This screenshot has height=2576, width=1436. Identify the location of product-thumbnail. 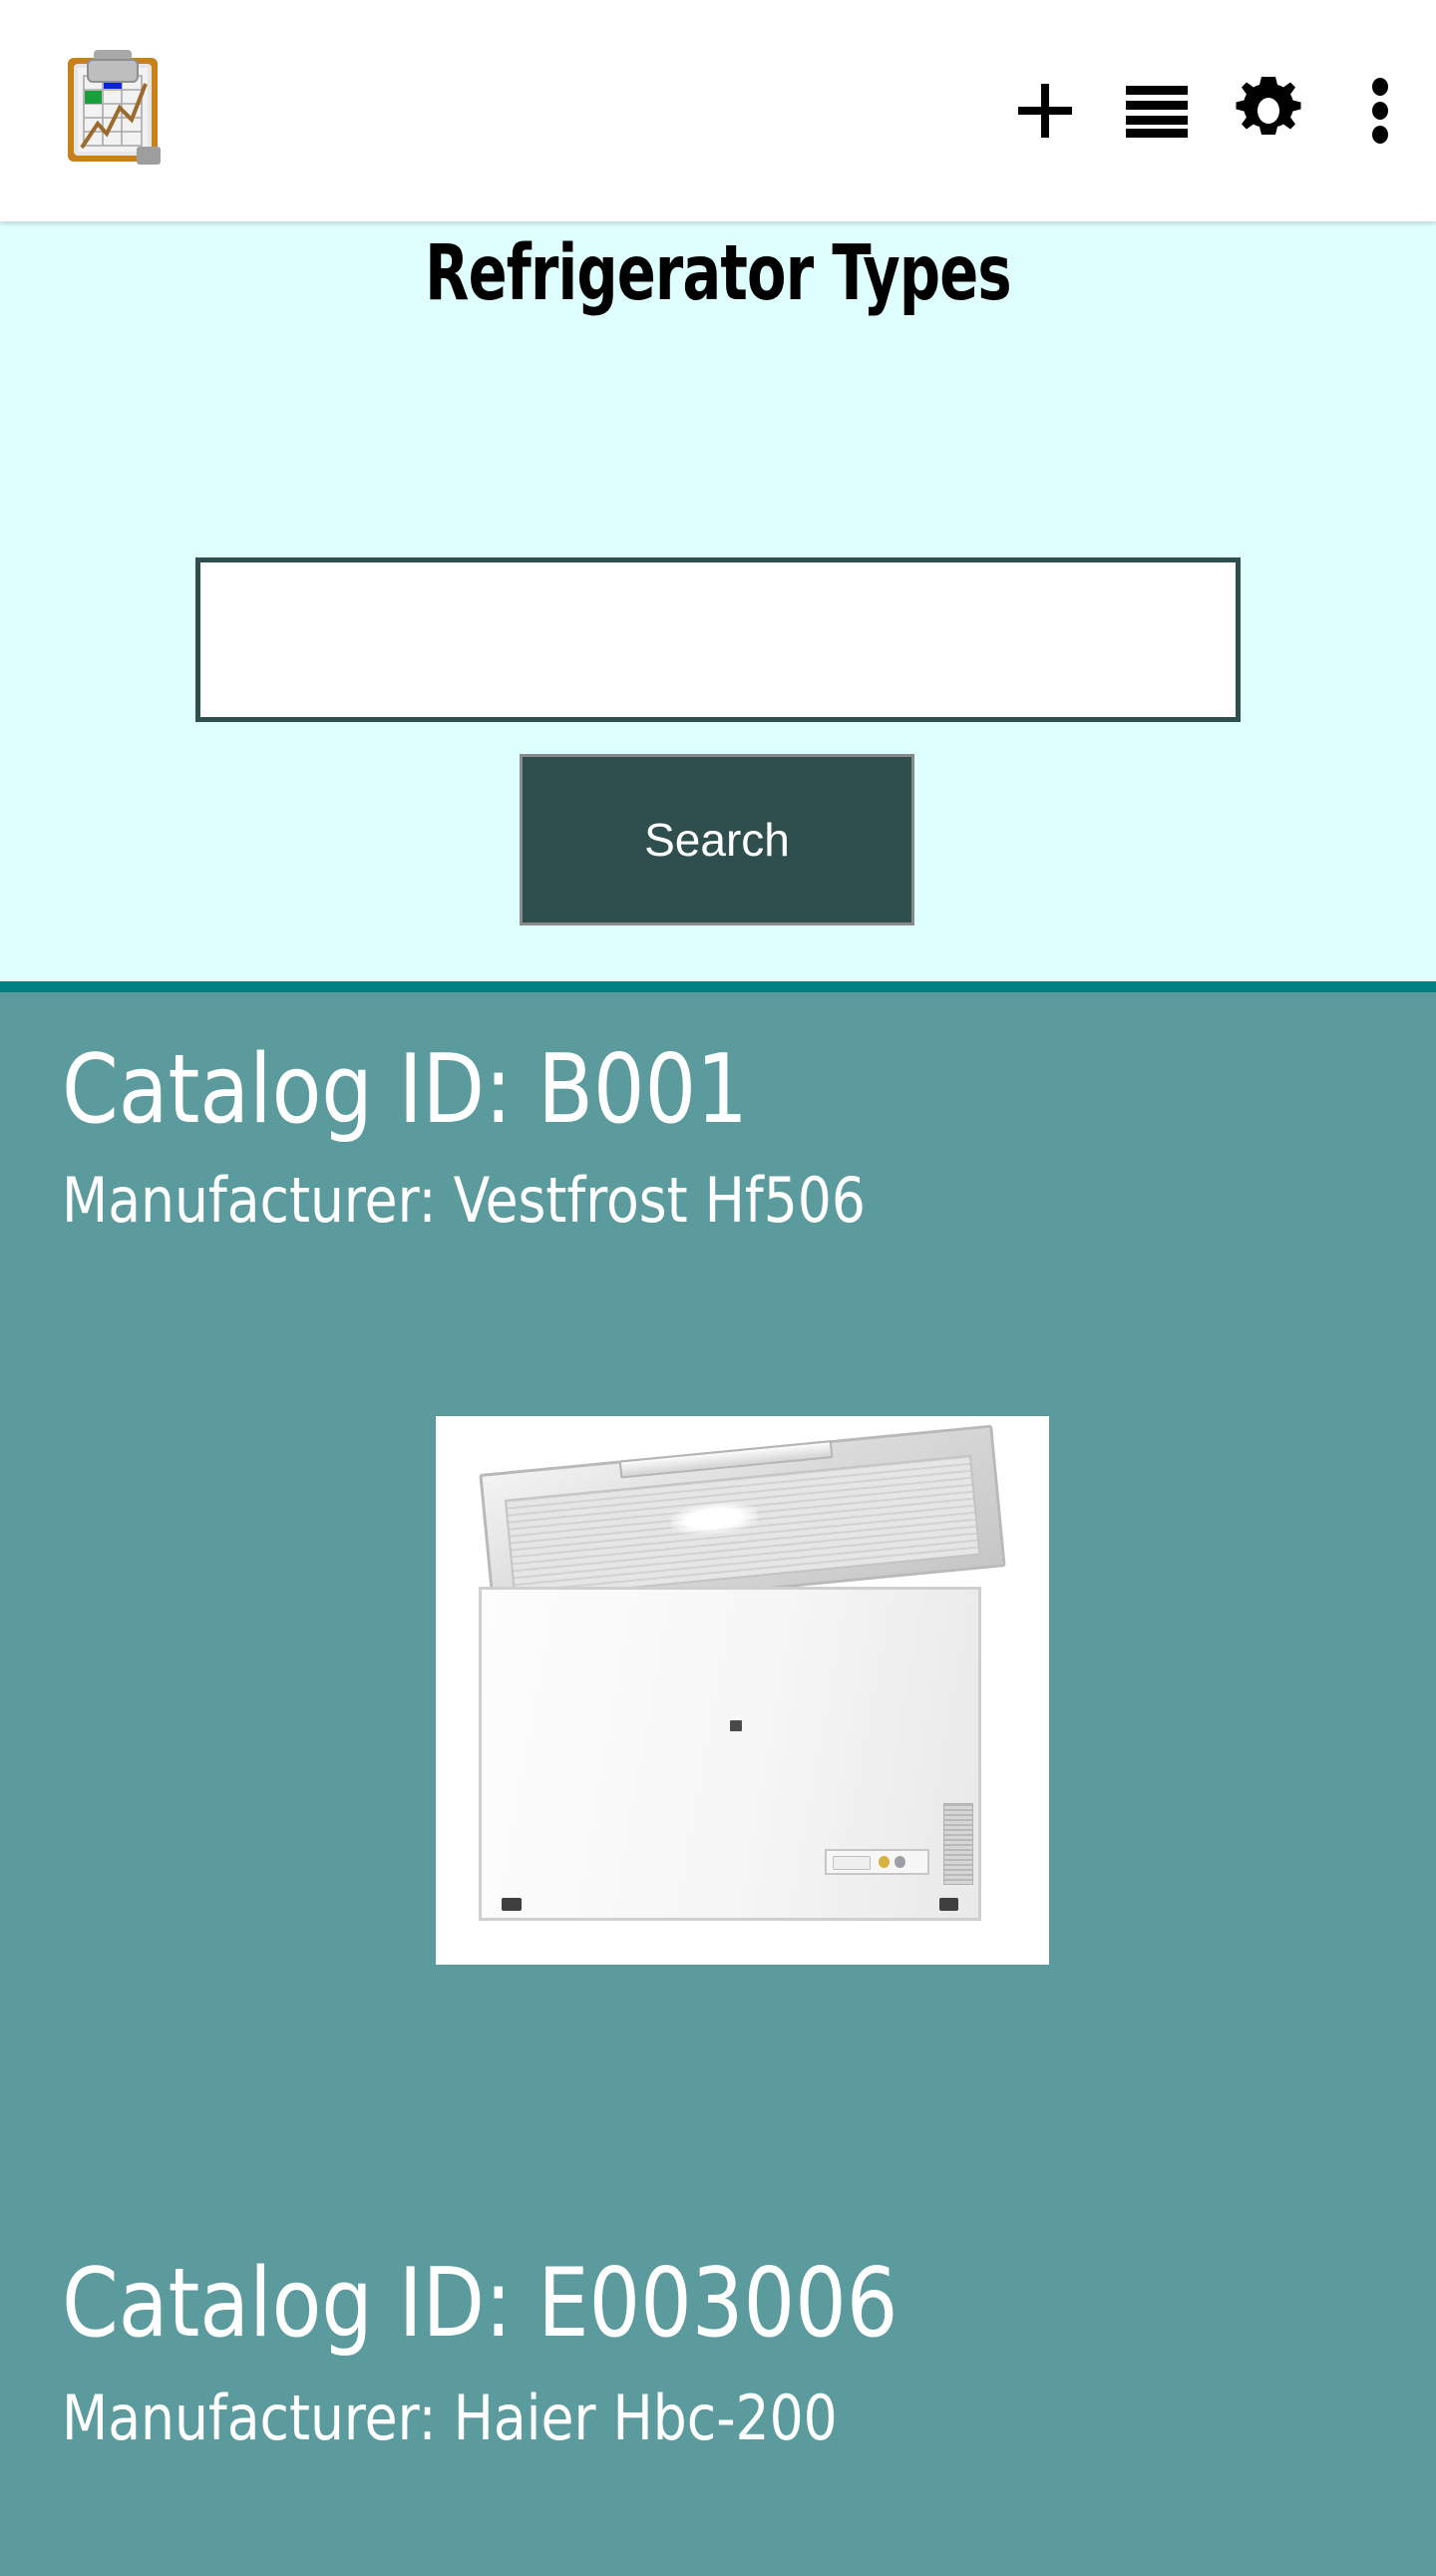
(742, 1691).